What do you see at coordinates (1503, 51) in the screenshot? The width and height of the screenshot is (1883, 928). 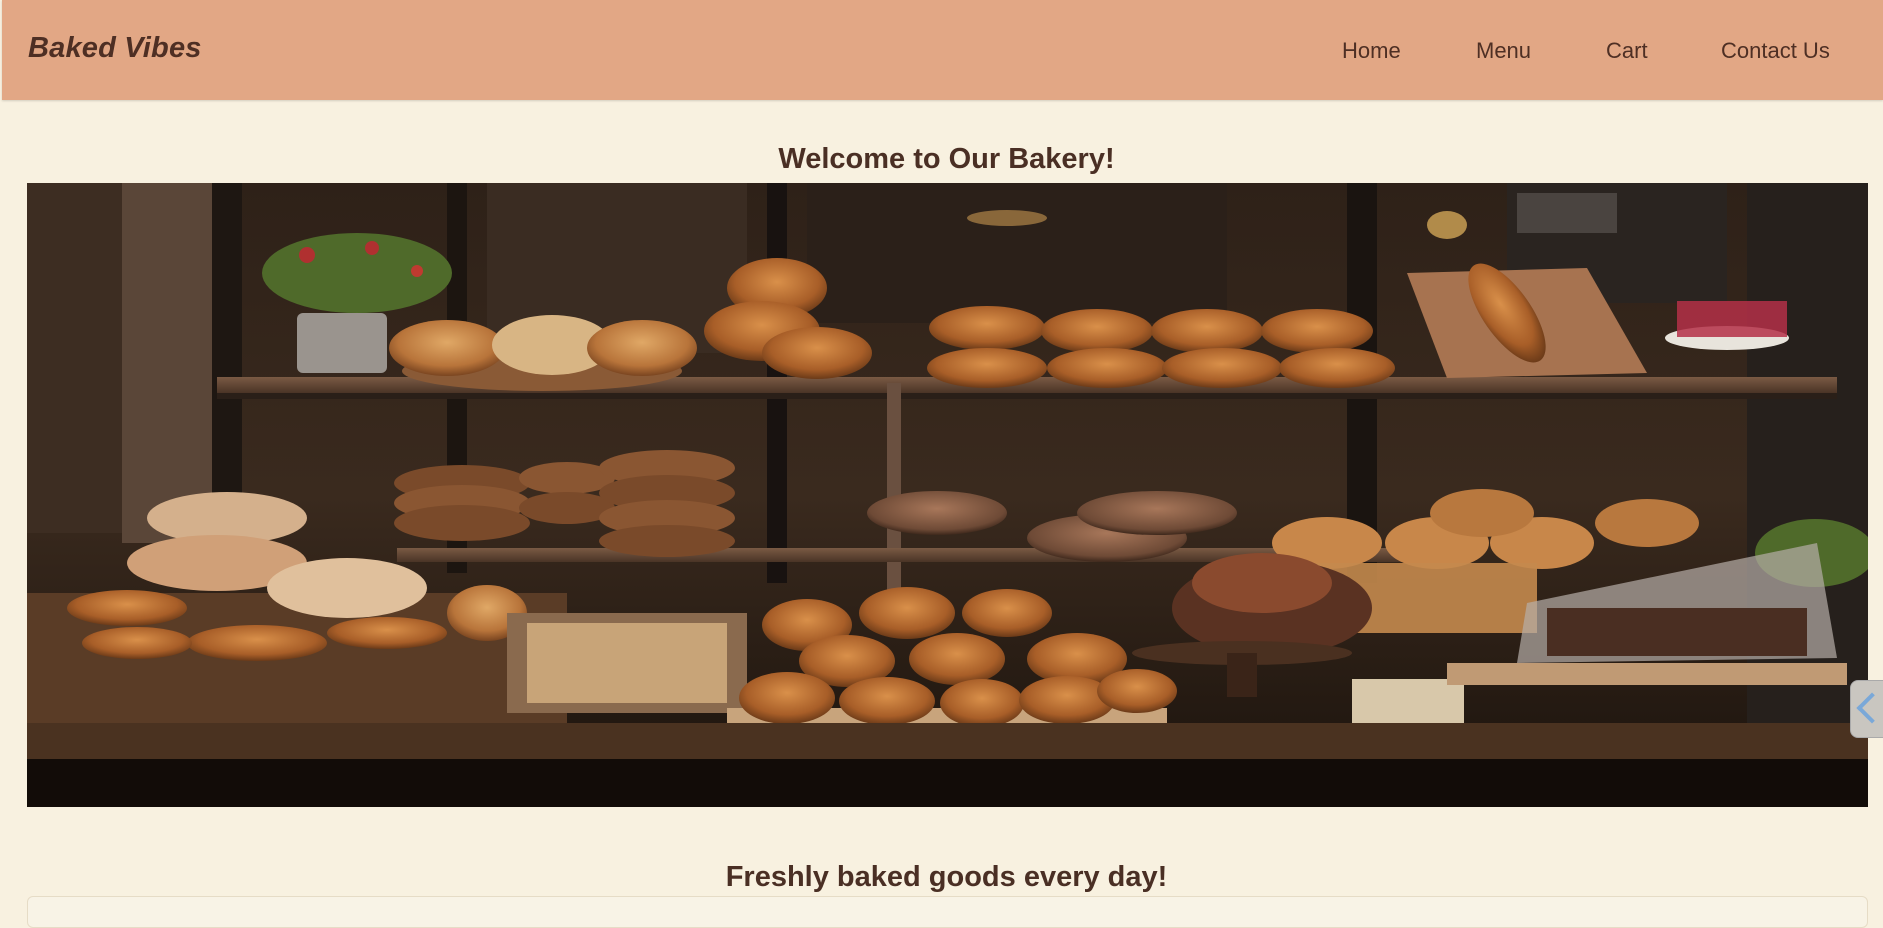 I see `nav-link-menu: Menu` at bounding box center [1503, 51].